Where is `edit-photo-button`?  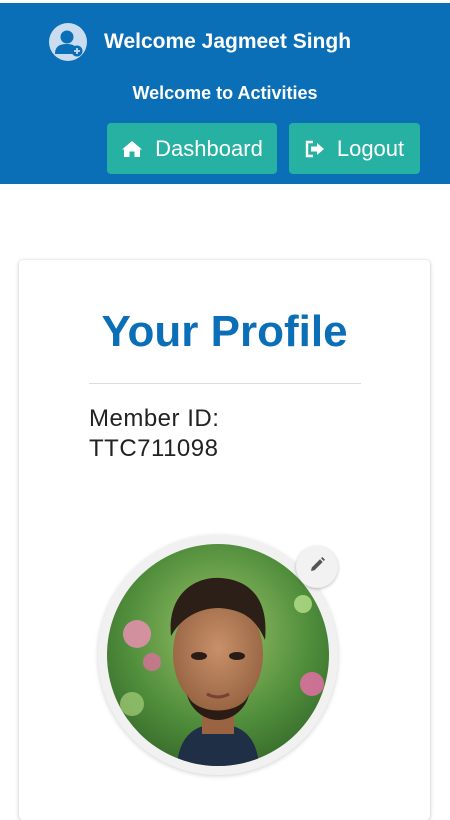 edit-photo-button is located at coordinates (317, 567).